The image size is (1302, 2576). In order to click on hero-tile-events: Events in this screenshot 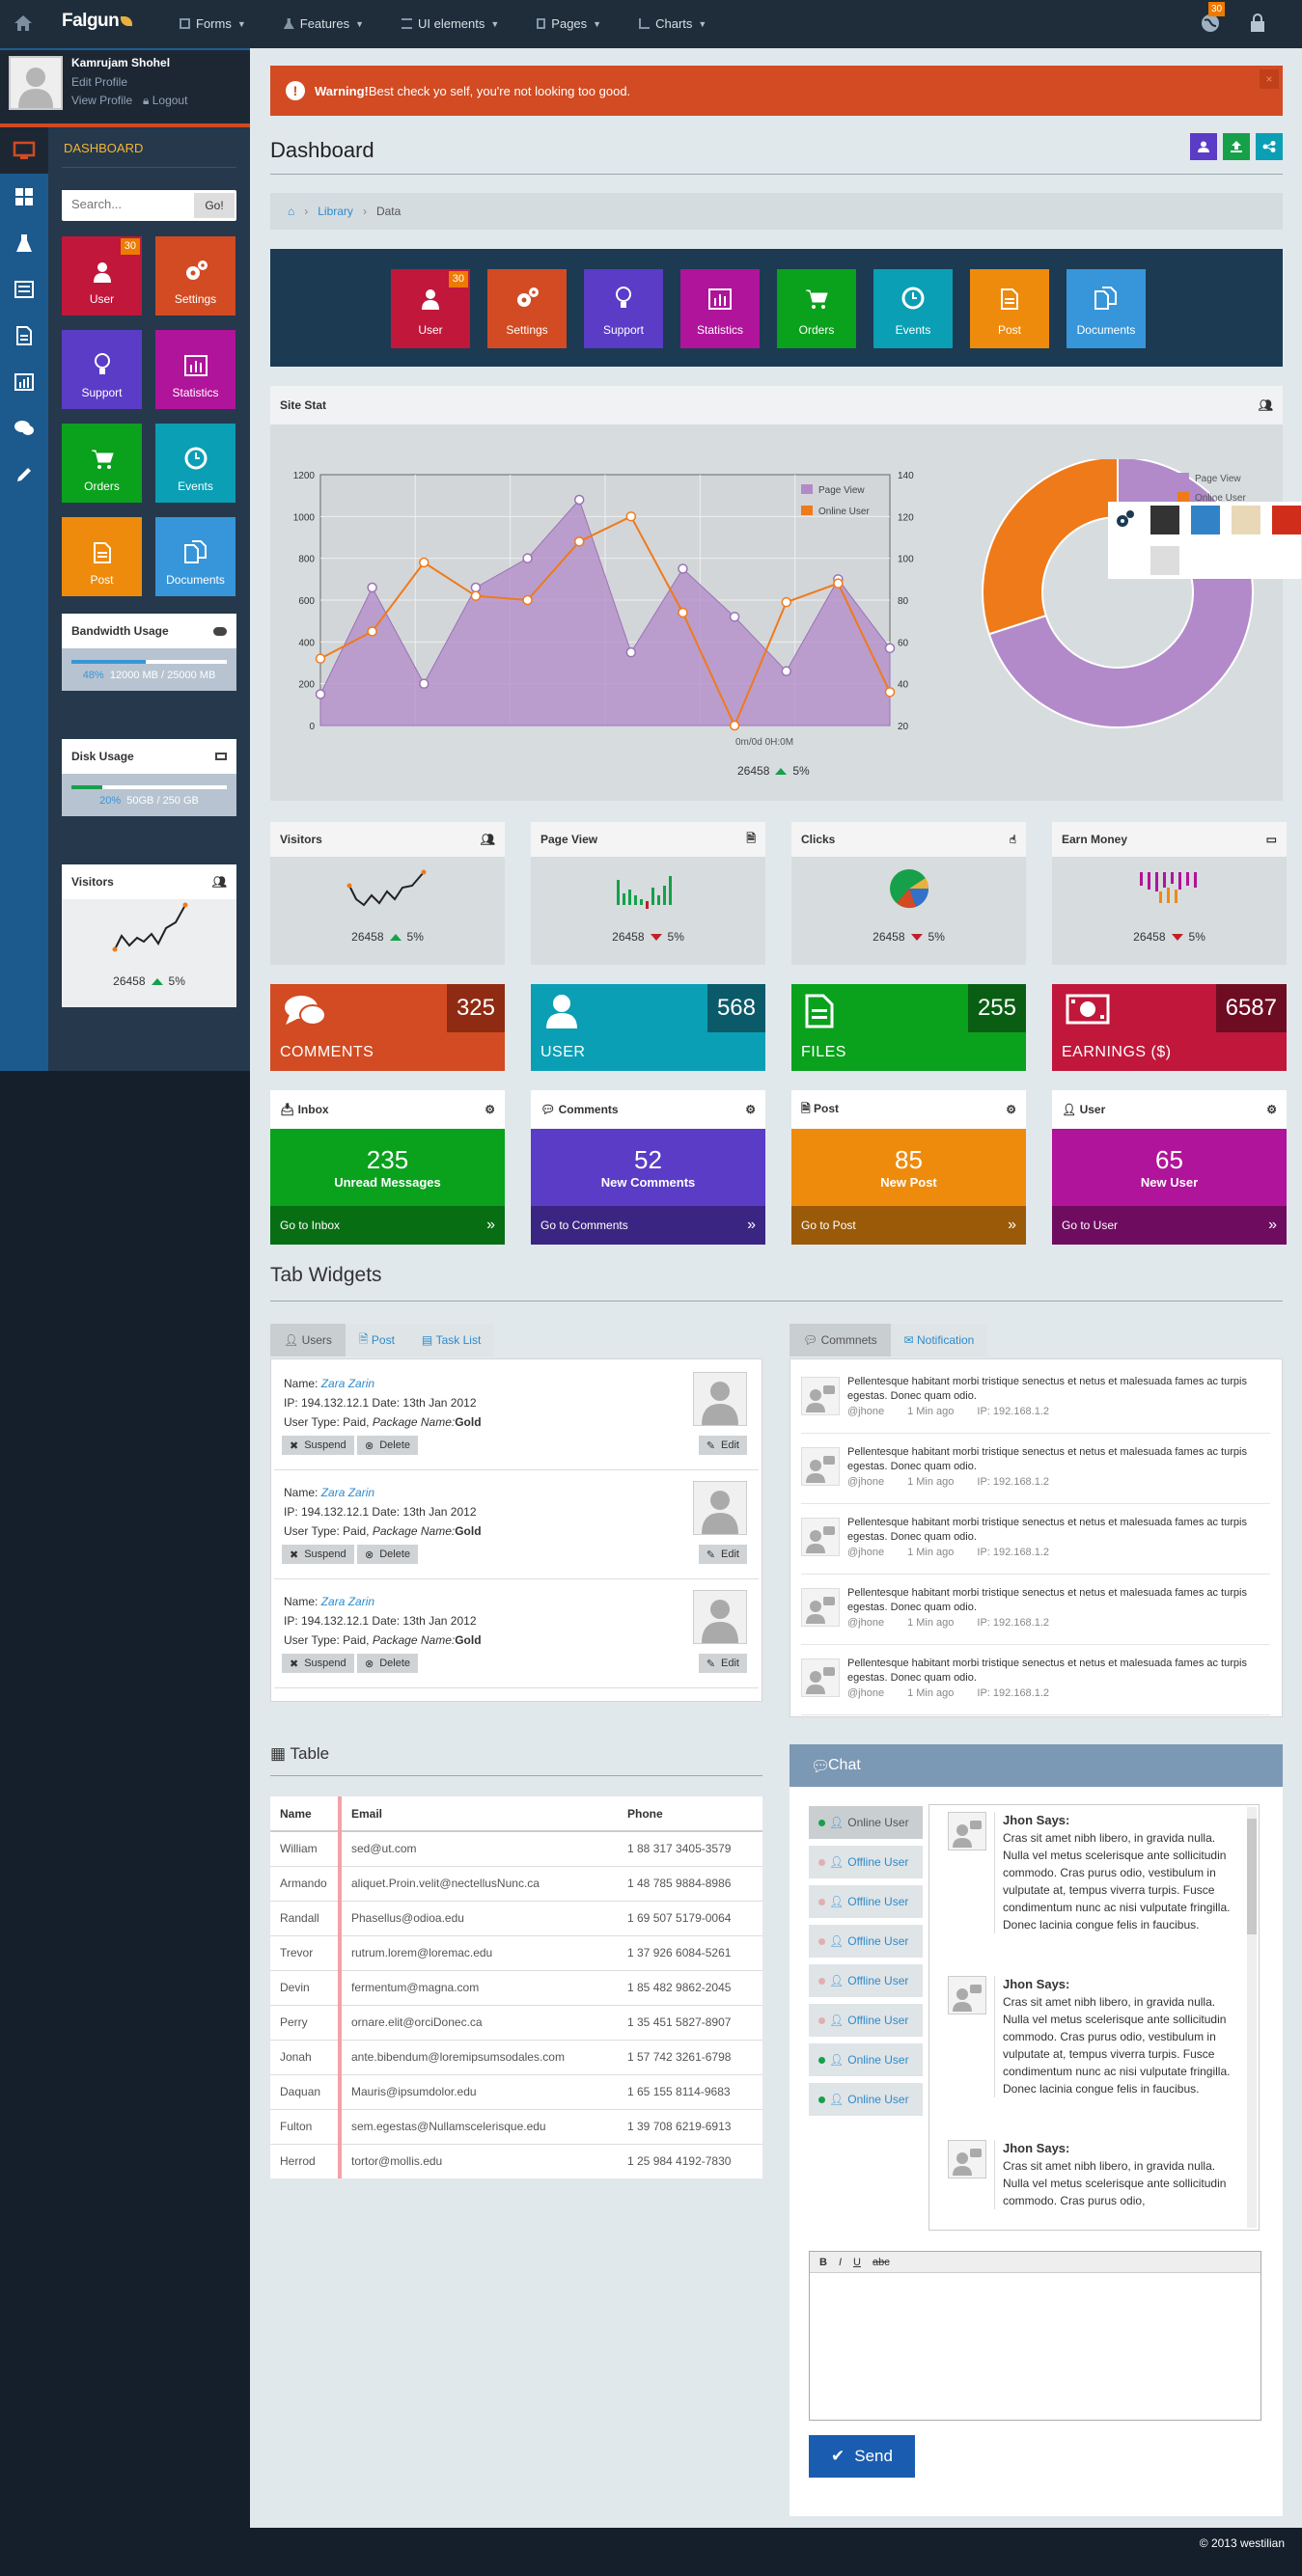, I will do `click(913, 309)`.